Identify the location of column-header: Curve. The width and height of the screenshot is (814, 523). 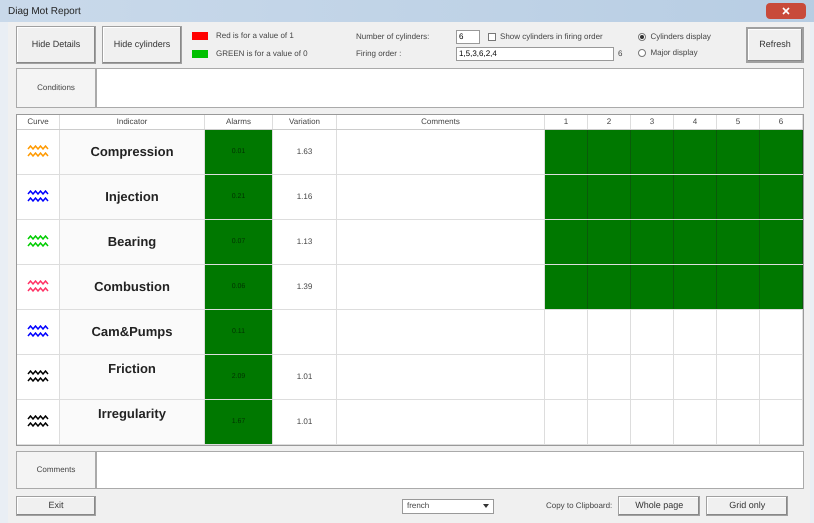
(38, 122).